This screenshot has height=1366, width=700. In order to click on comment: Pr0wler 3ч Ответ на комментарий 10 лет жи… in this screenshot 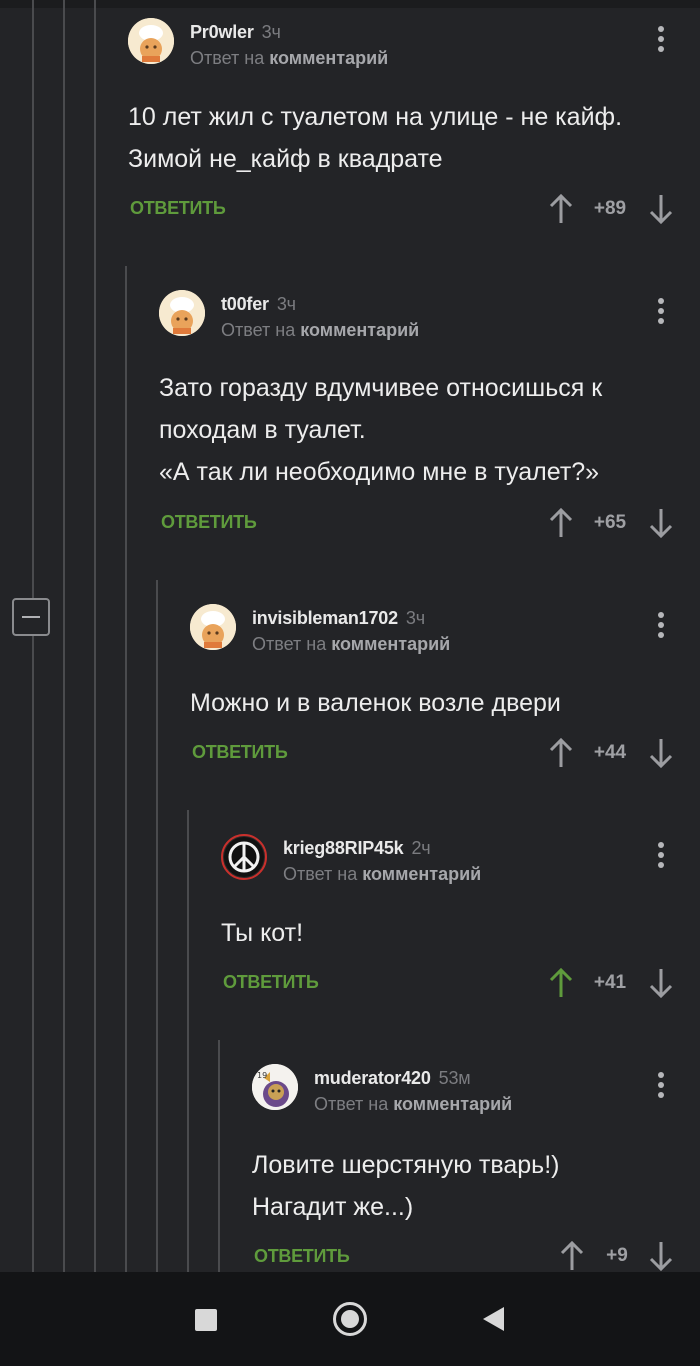, I will do `click(414, 123)`.